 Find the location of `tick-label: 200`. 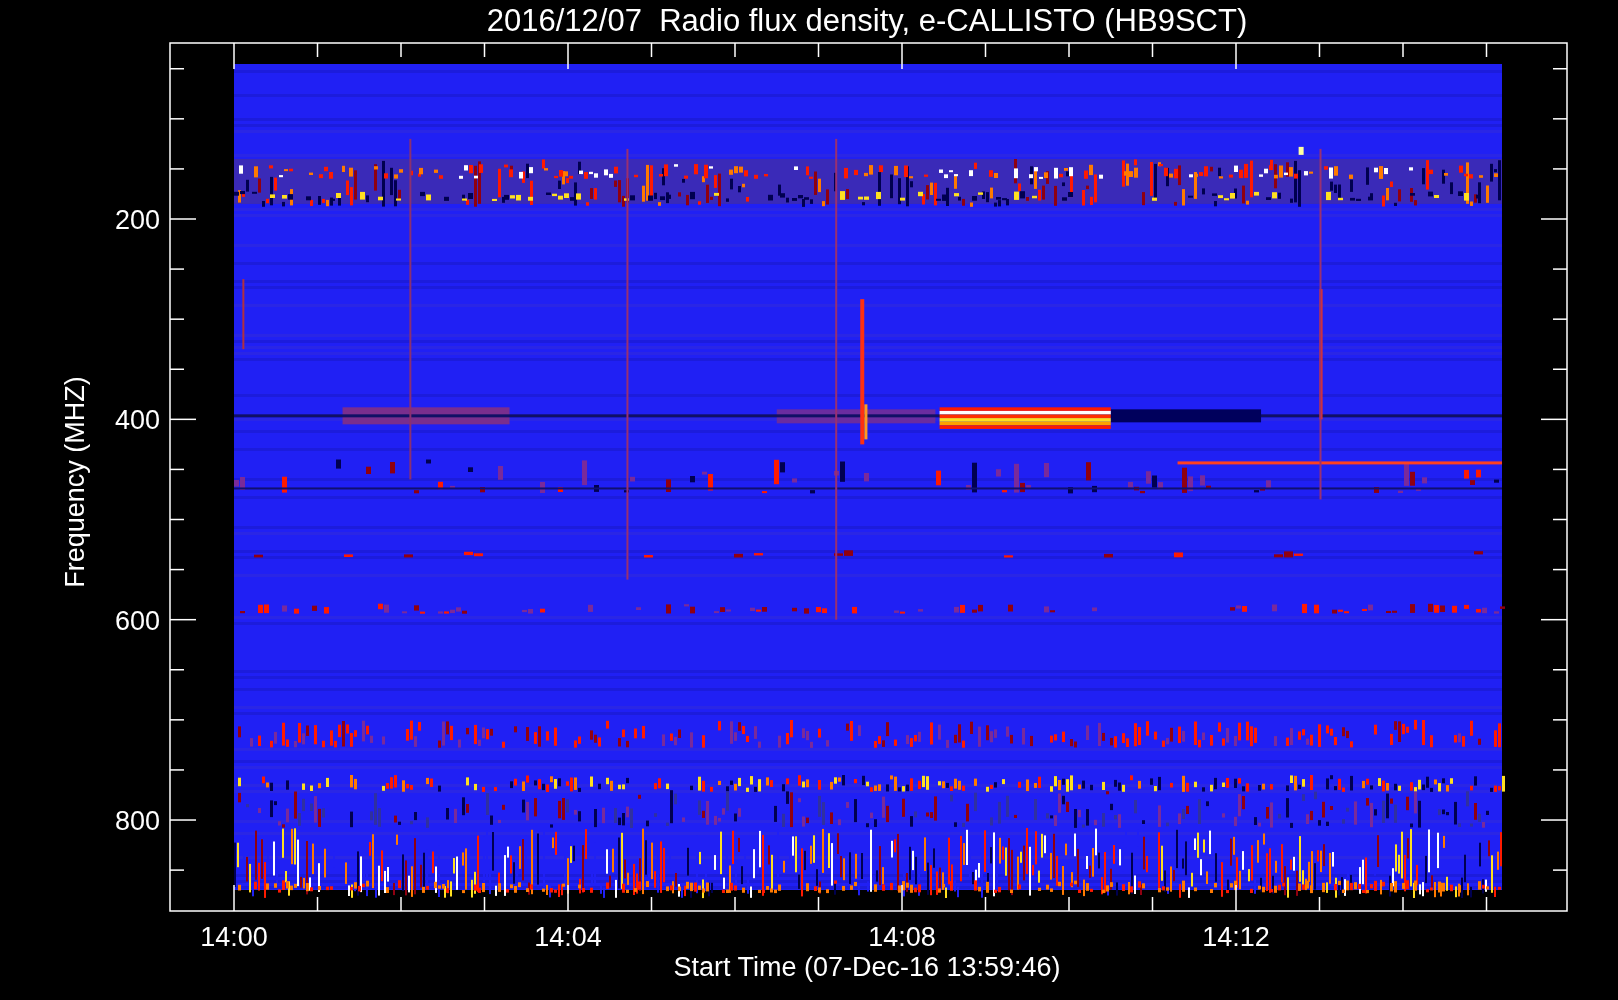

tick-label: 200 is located at coordinates (137, 220).